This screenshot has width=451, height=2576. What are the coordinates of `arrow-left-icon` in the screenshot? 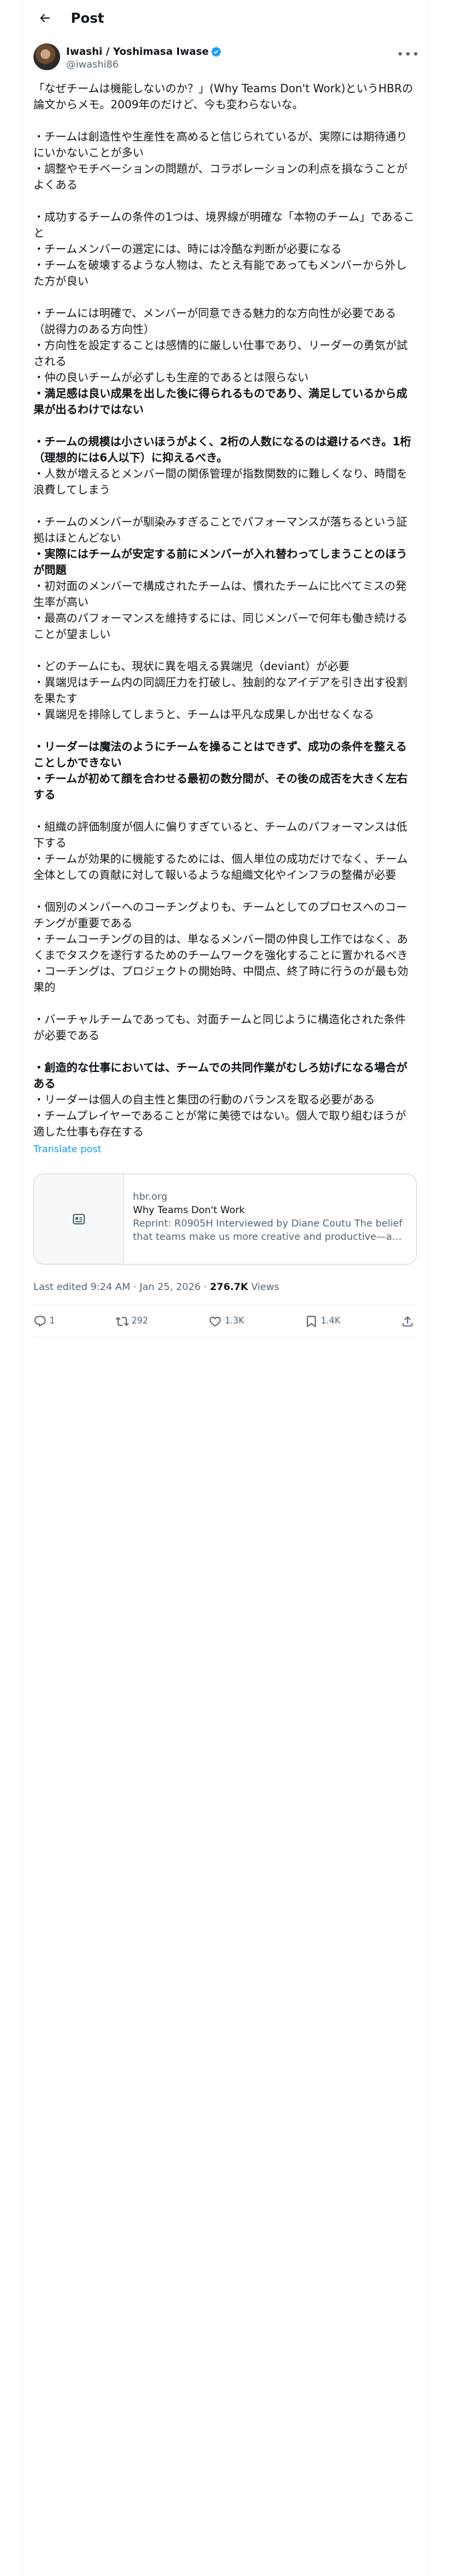 It's located at (44, 17).